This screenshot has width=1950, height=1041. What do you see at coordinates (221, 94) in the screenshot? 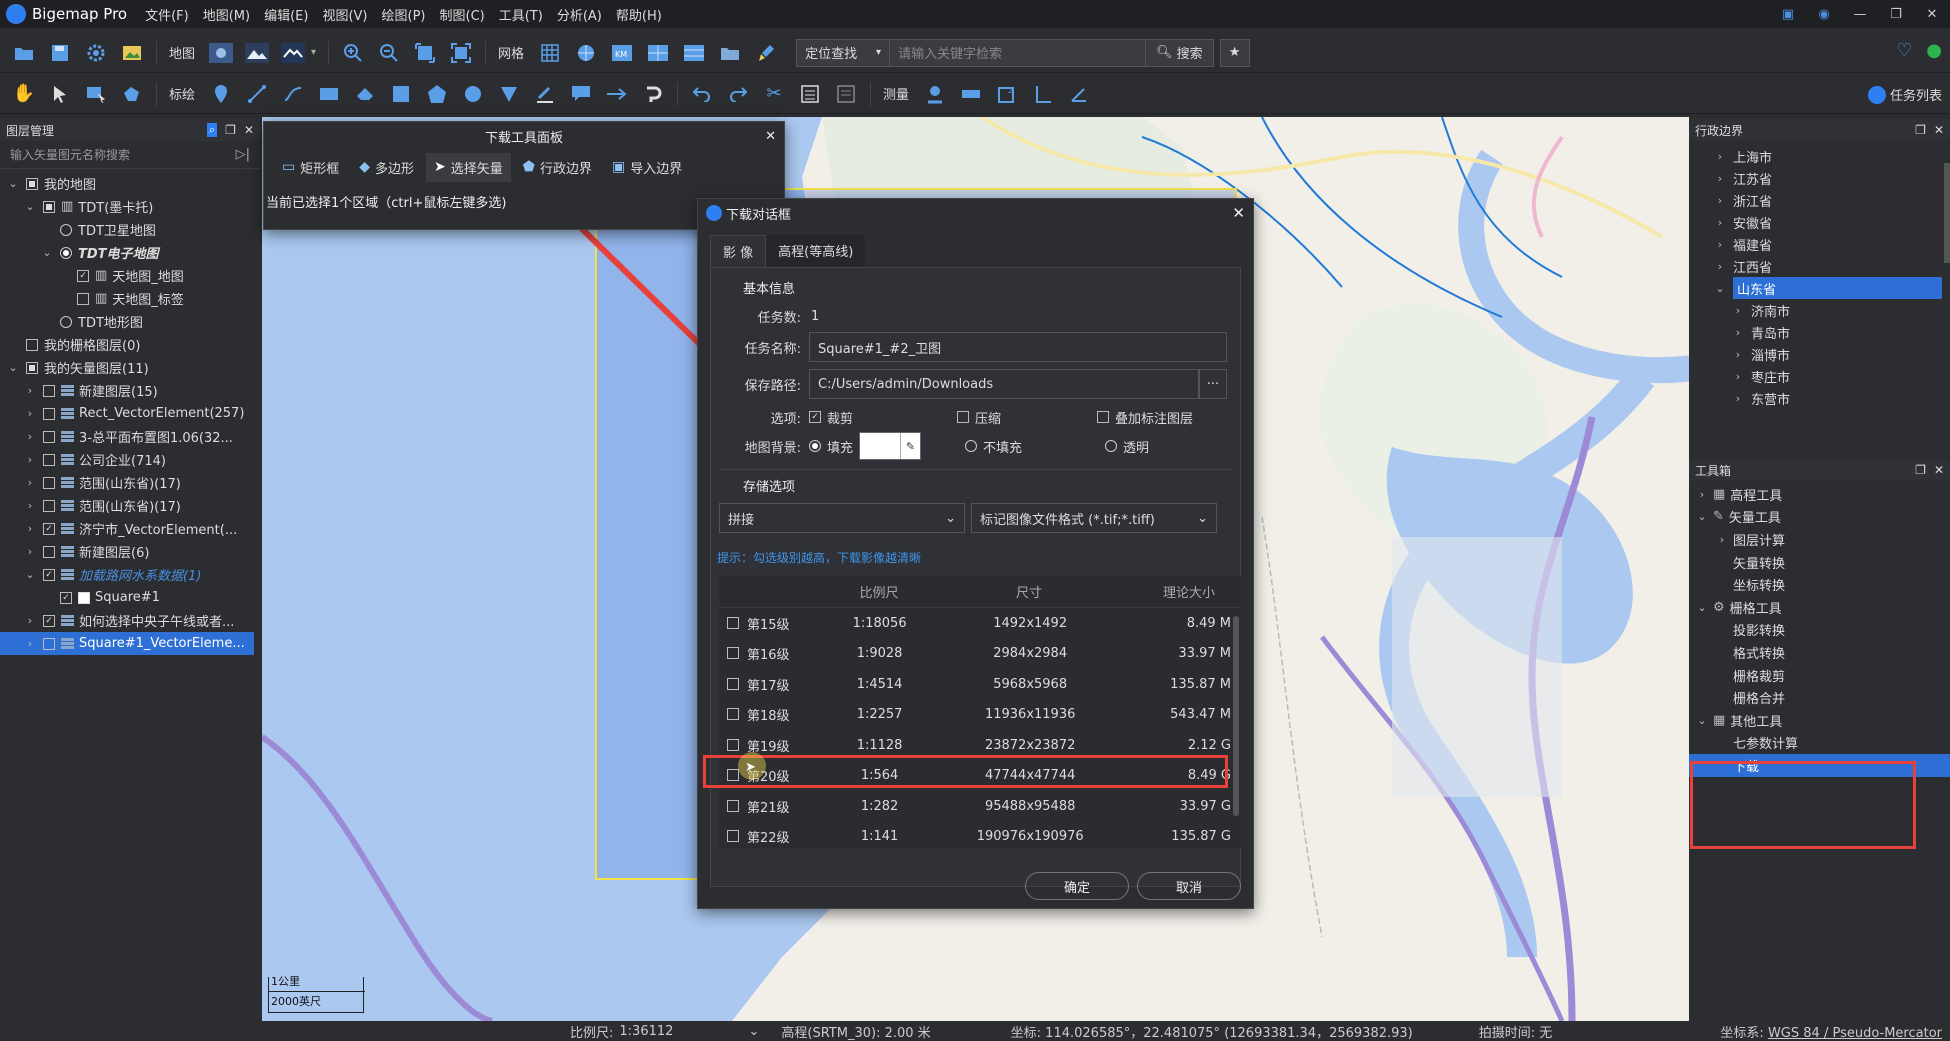
I see `point-marker-icon` at bounding box center [221, 94].